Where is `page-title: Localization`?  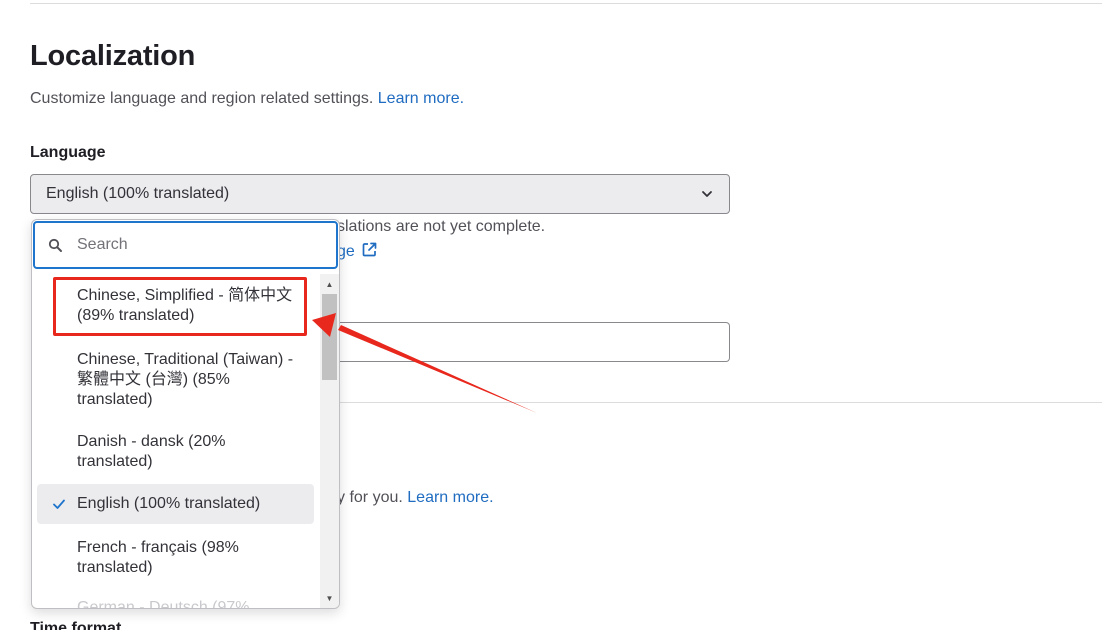
page-title: Localization is located at coordinates (113, 56).